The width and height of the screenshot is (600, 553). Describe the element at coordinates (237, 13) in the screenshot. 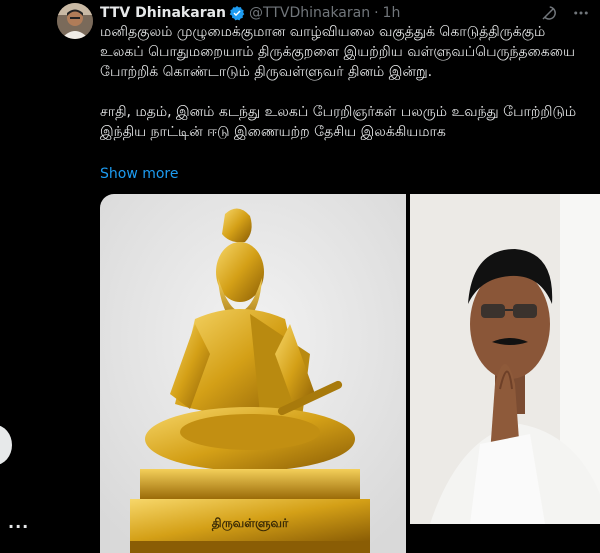

I see `verified-badge-icon` at that location.